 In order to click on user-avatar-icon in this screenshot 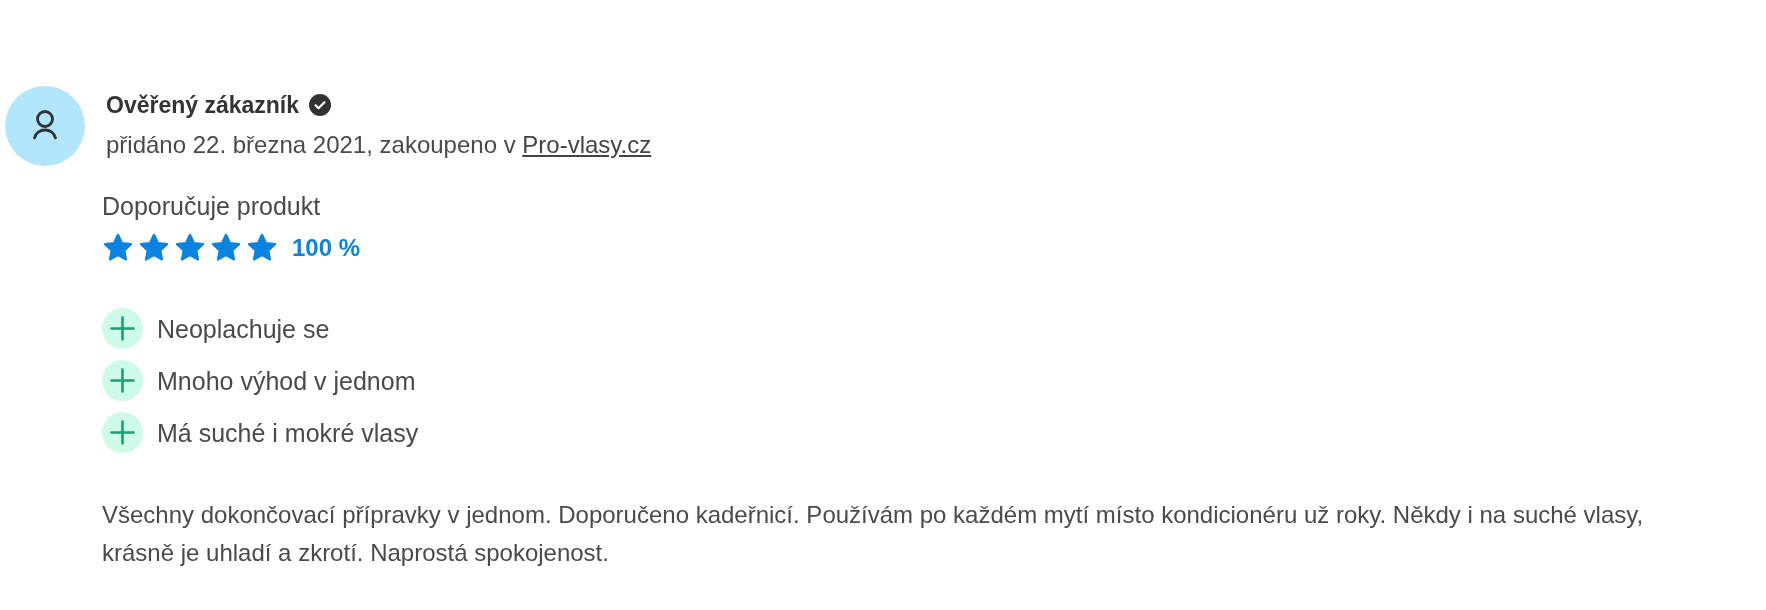, I will do `click(45, 126)`.